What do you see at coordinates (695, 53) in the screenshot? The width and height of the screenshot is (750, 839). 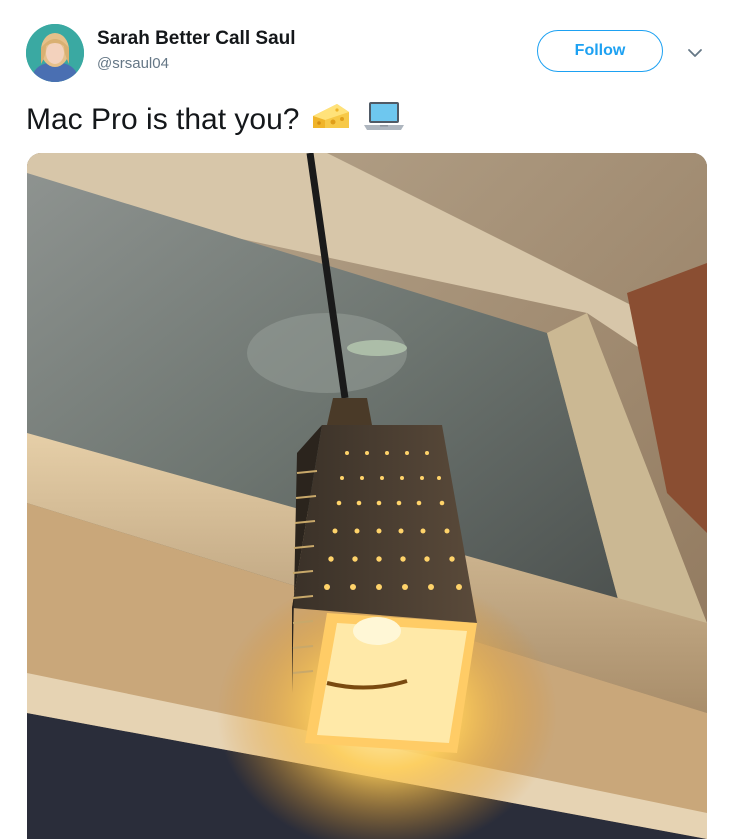 I see `chevron-down-icon` at bounding box center [695, 53].